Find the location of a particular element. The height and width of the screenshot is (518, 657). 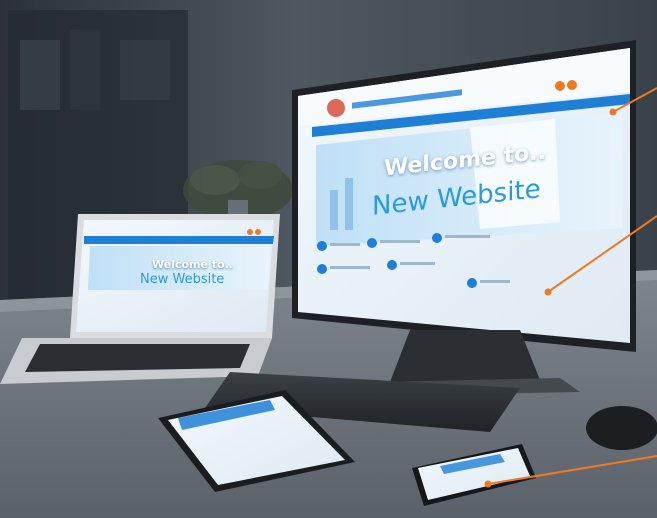

laptop-welcome-line1: Welcome to.. is located at coordinates (192, 264).